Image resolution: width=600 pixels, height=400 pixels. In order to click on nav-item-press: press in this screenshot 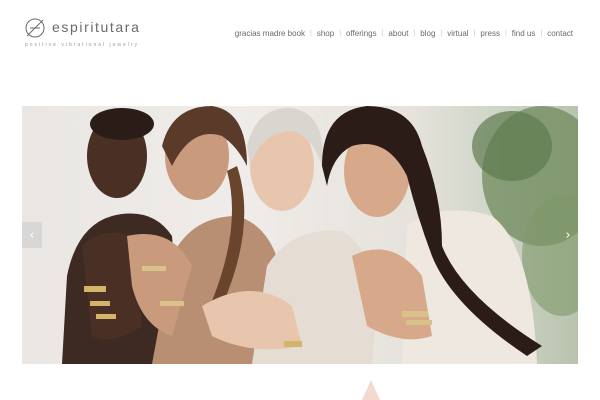, I will do `click(490, 33)`.